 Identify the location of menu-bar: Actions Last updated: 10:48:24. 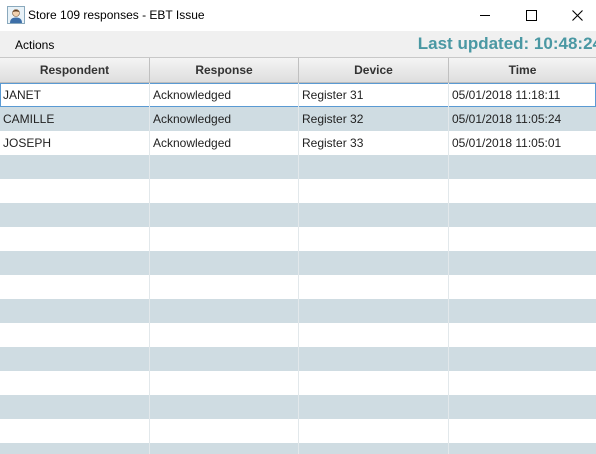
(298, 44).